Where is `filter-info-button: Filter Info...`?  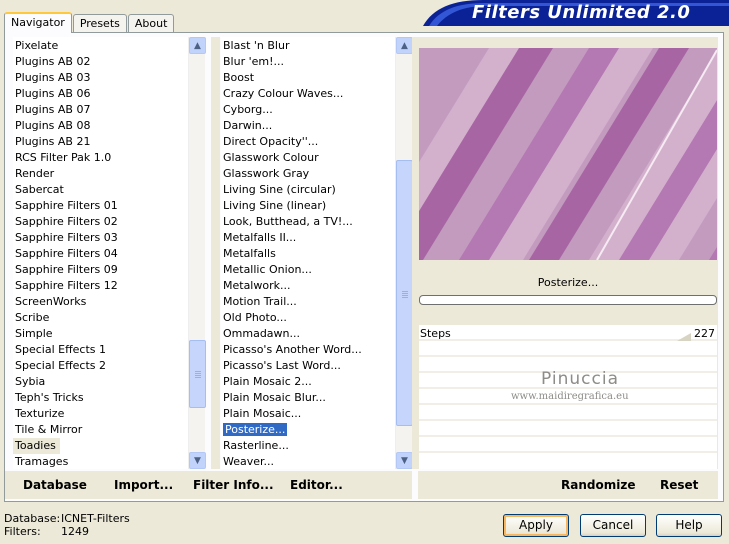 filter-info-button: Filter Info... is located at coordinates (233, 485).